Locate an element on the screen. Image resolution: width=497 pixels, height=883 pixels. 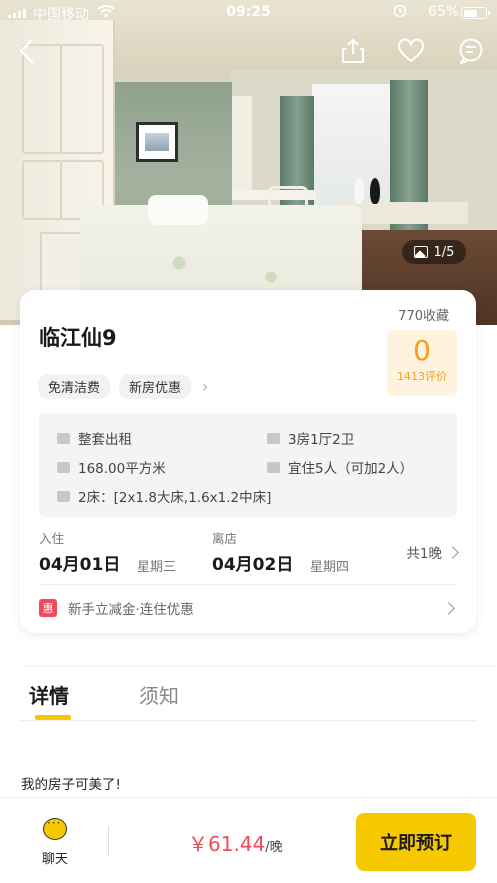
rating-score: 0 is located at coordinates (422, 350).